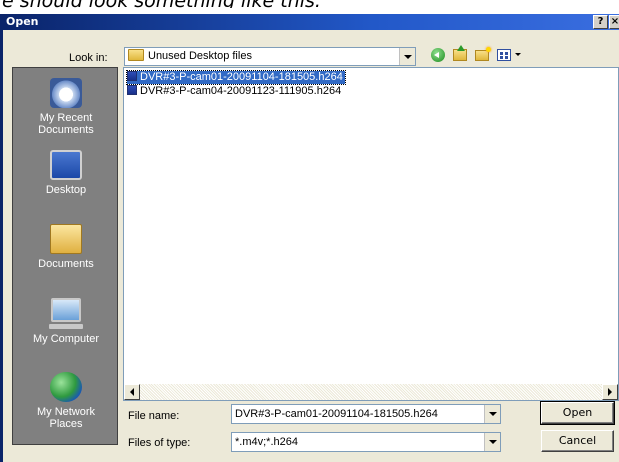 The height and width of the screenshot is (462, 619). I want to click on folder-icon, so click(136, 55).